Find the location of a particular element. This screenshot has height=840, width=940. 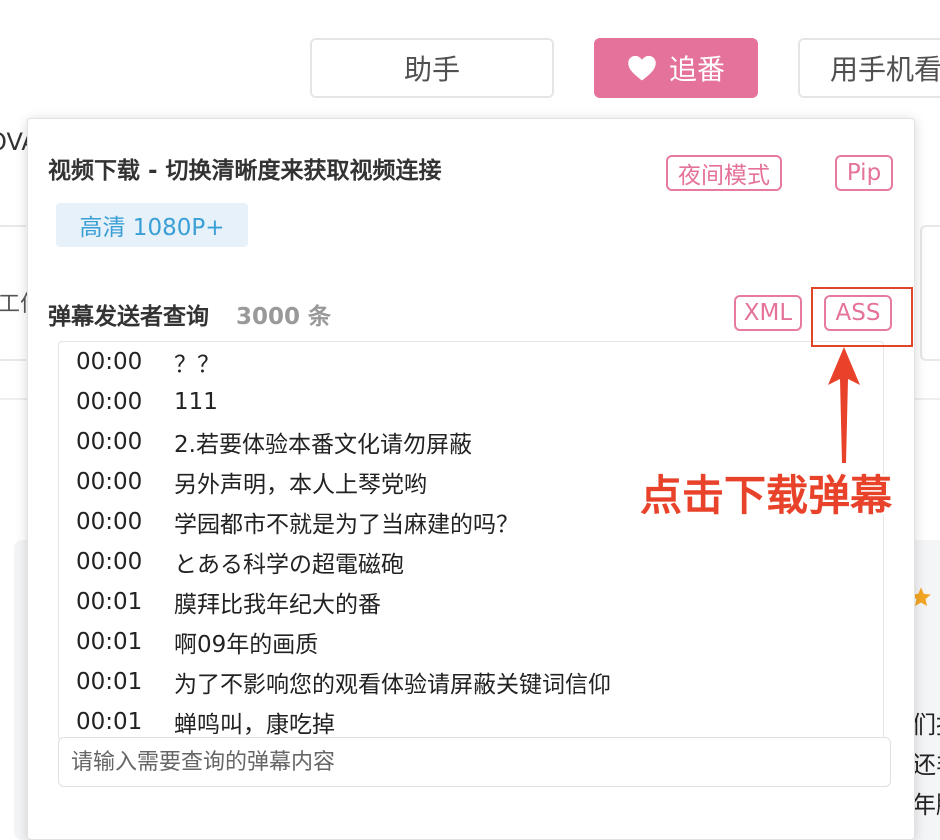

danmaku-text: とある科学の超電磁砲 is located at coordinates (289, 565).